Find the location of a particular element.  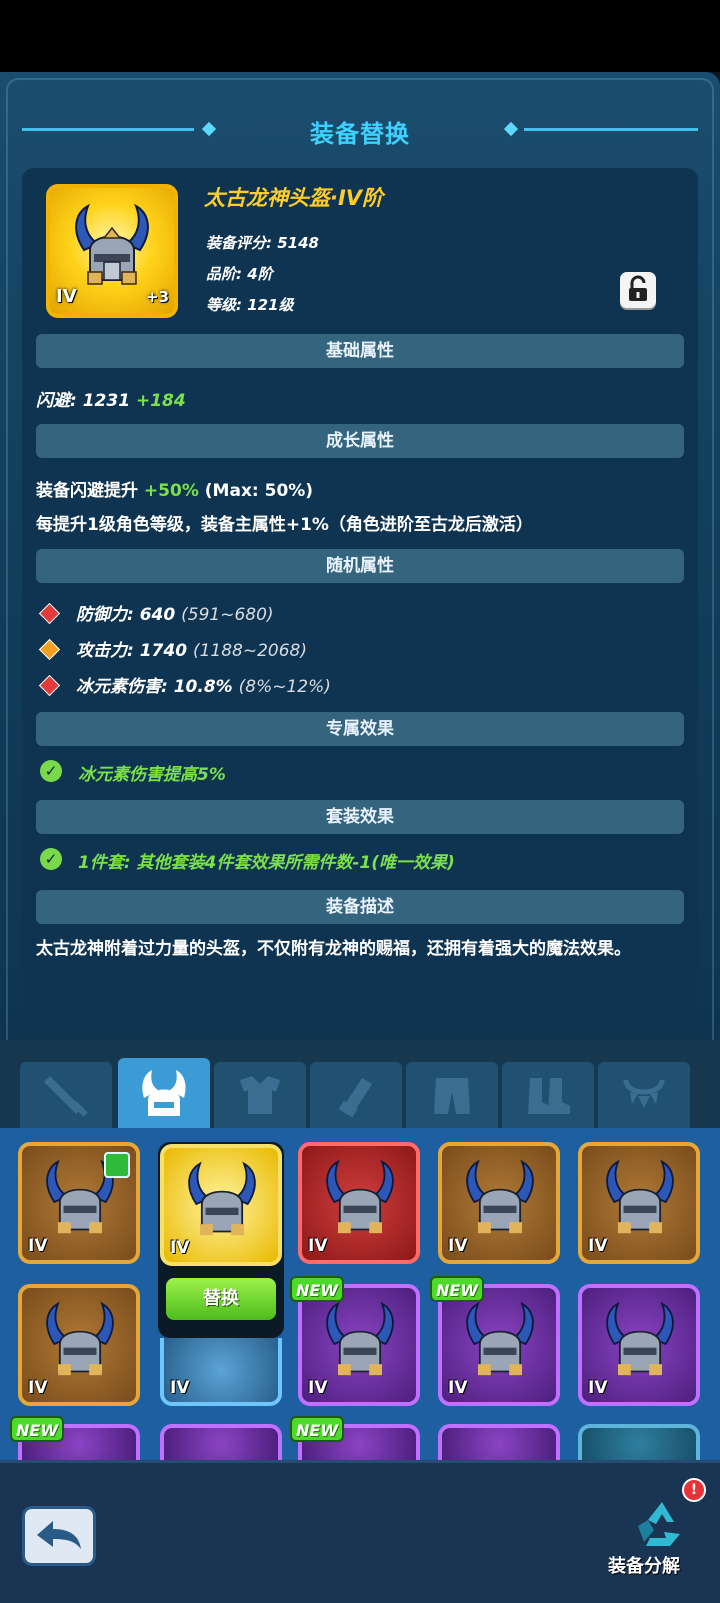

growth-line-1: 装备闪避提升 +50% (Max: 50%) is located at coordinates (174, 488).